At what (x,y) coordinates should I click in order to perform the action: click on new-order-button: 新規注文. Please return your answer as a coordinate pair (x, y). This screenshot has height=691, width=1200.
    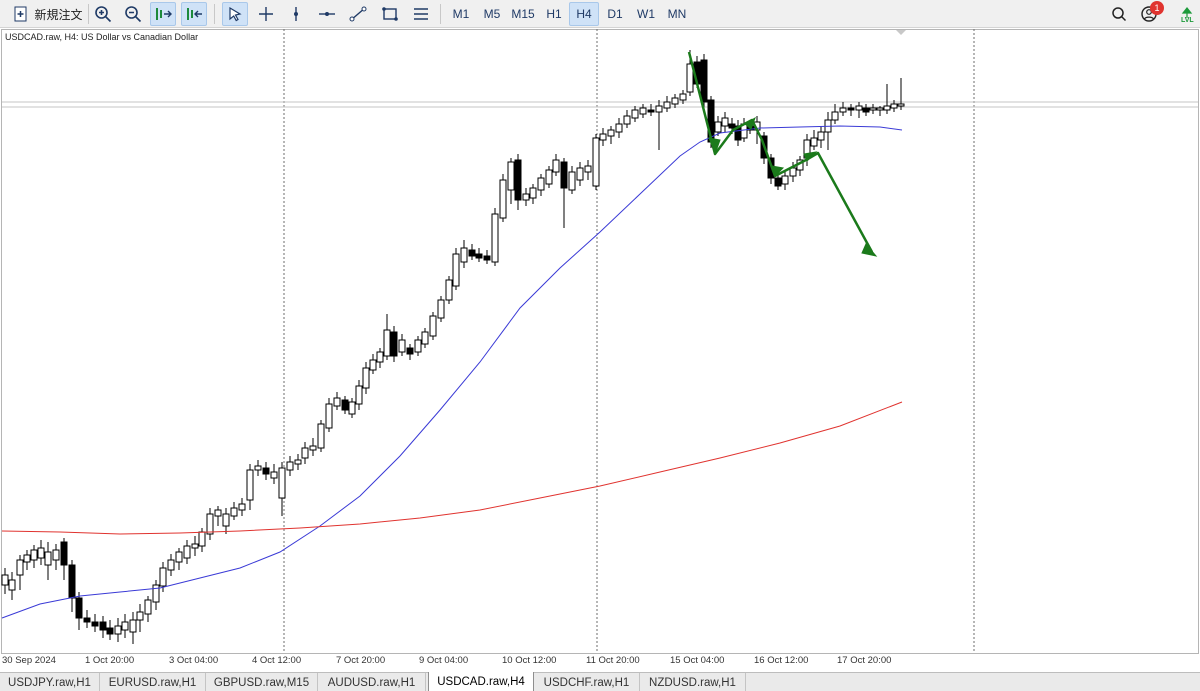
    Looking at the image, I should click on (48, 14).